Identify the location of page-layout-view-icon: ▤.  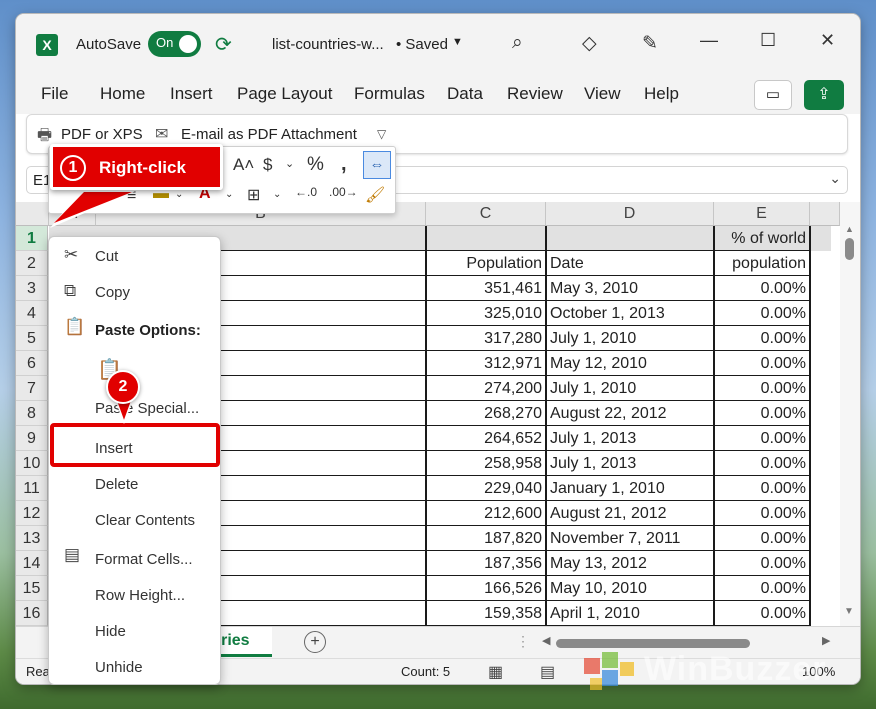
(547, 672).